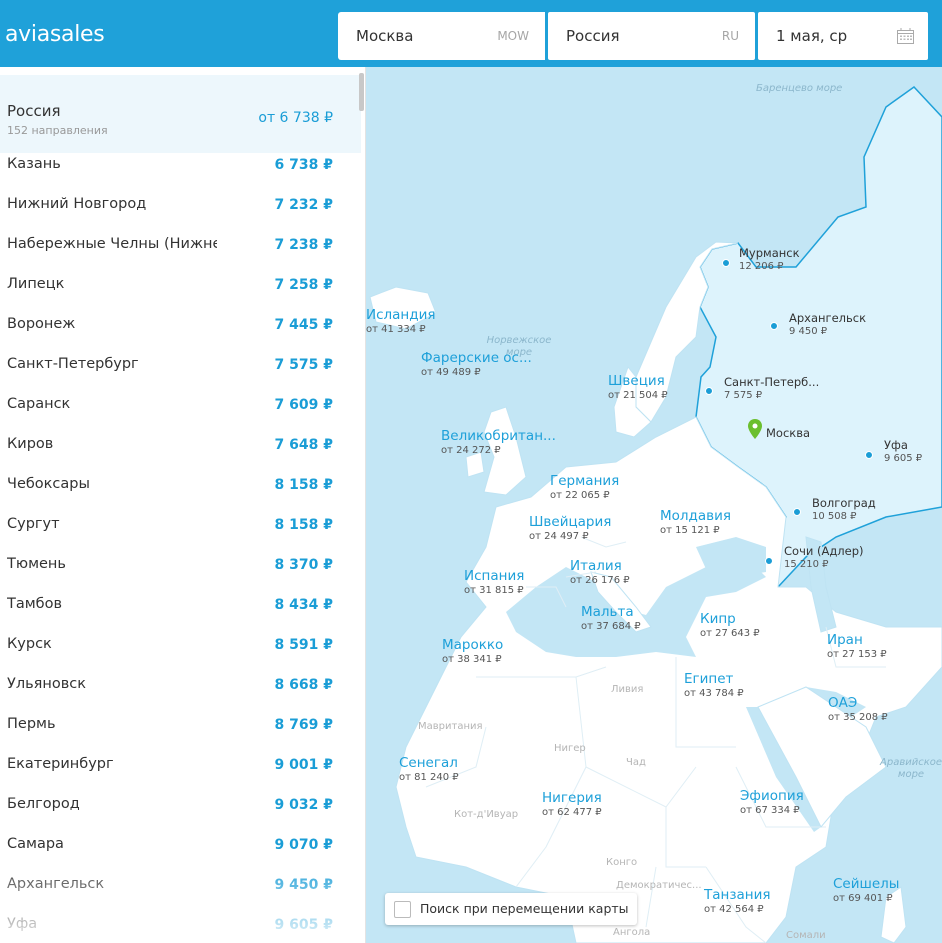  Describe the element at coordinates (396, 329) in the screenshot. I see `country-price: от 41 334 ₽` at that location.